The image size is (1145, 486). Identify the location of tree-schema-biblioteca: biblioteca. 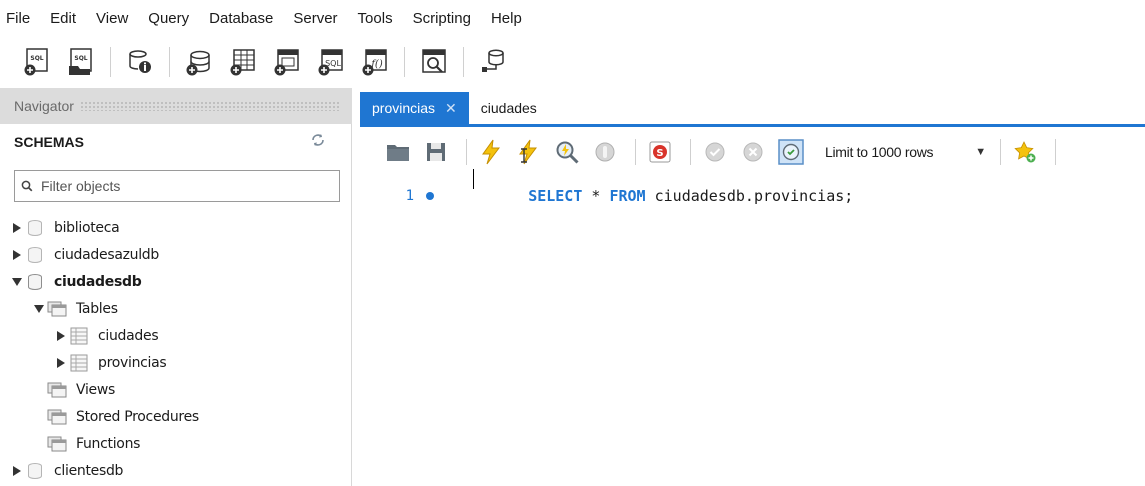
(176, 227).